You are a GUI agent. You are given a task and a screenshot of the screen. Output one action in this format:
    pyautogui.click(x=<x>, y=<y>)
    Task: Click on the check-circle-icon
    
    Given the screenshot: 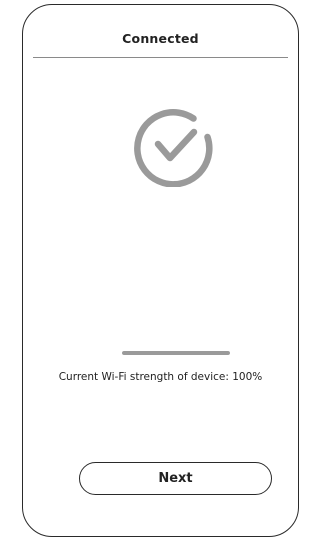 What is the action you would take?
    pyautogui.click(x=173, y=148)
    